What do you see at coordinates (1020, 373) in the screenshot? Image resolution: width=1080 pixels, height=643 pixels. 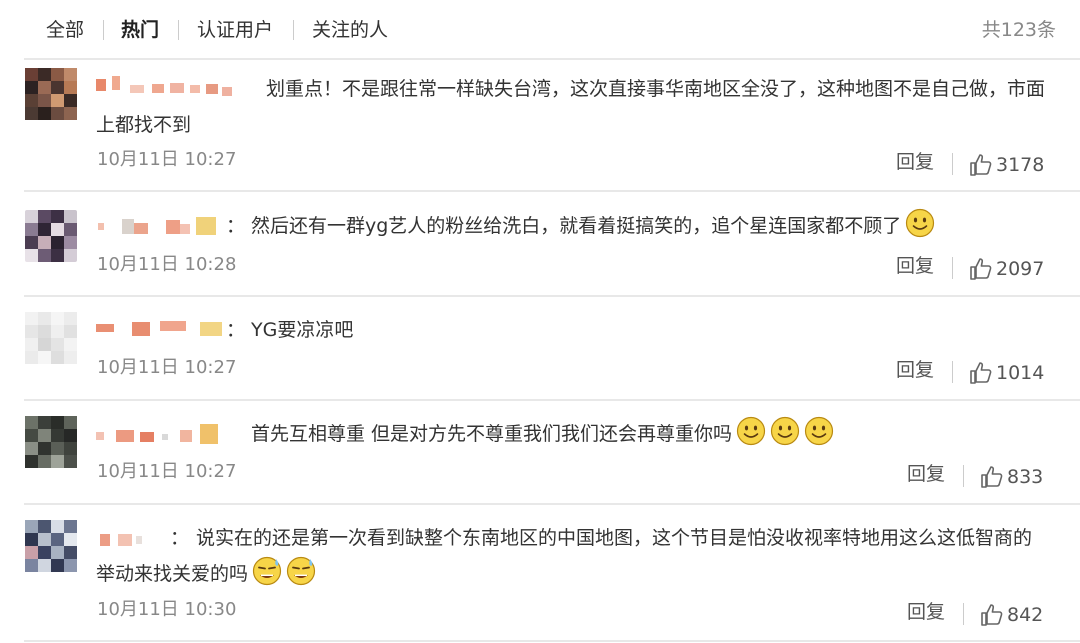 I see `like-count: 1014` at bounding box center [1020, 373].